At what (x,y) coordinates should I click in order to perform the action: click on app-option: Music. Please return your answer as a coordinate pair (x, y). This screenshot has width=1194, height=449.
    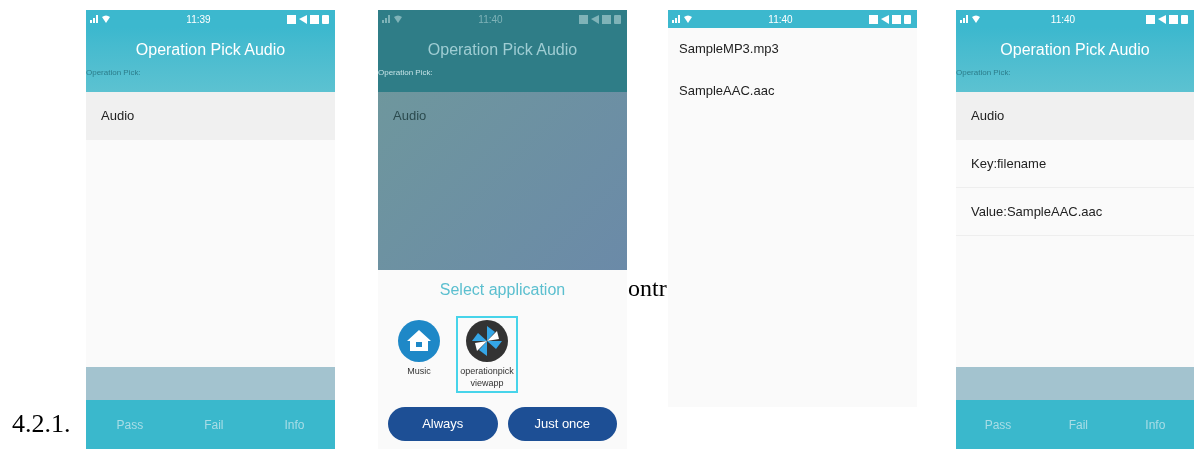
    Looking at the image, I should click on (419, 348).